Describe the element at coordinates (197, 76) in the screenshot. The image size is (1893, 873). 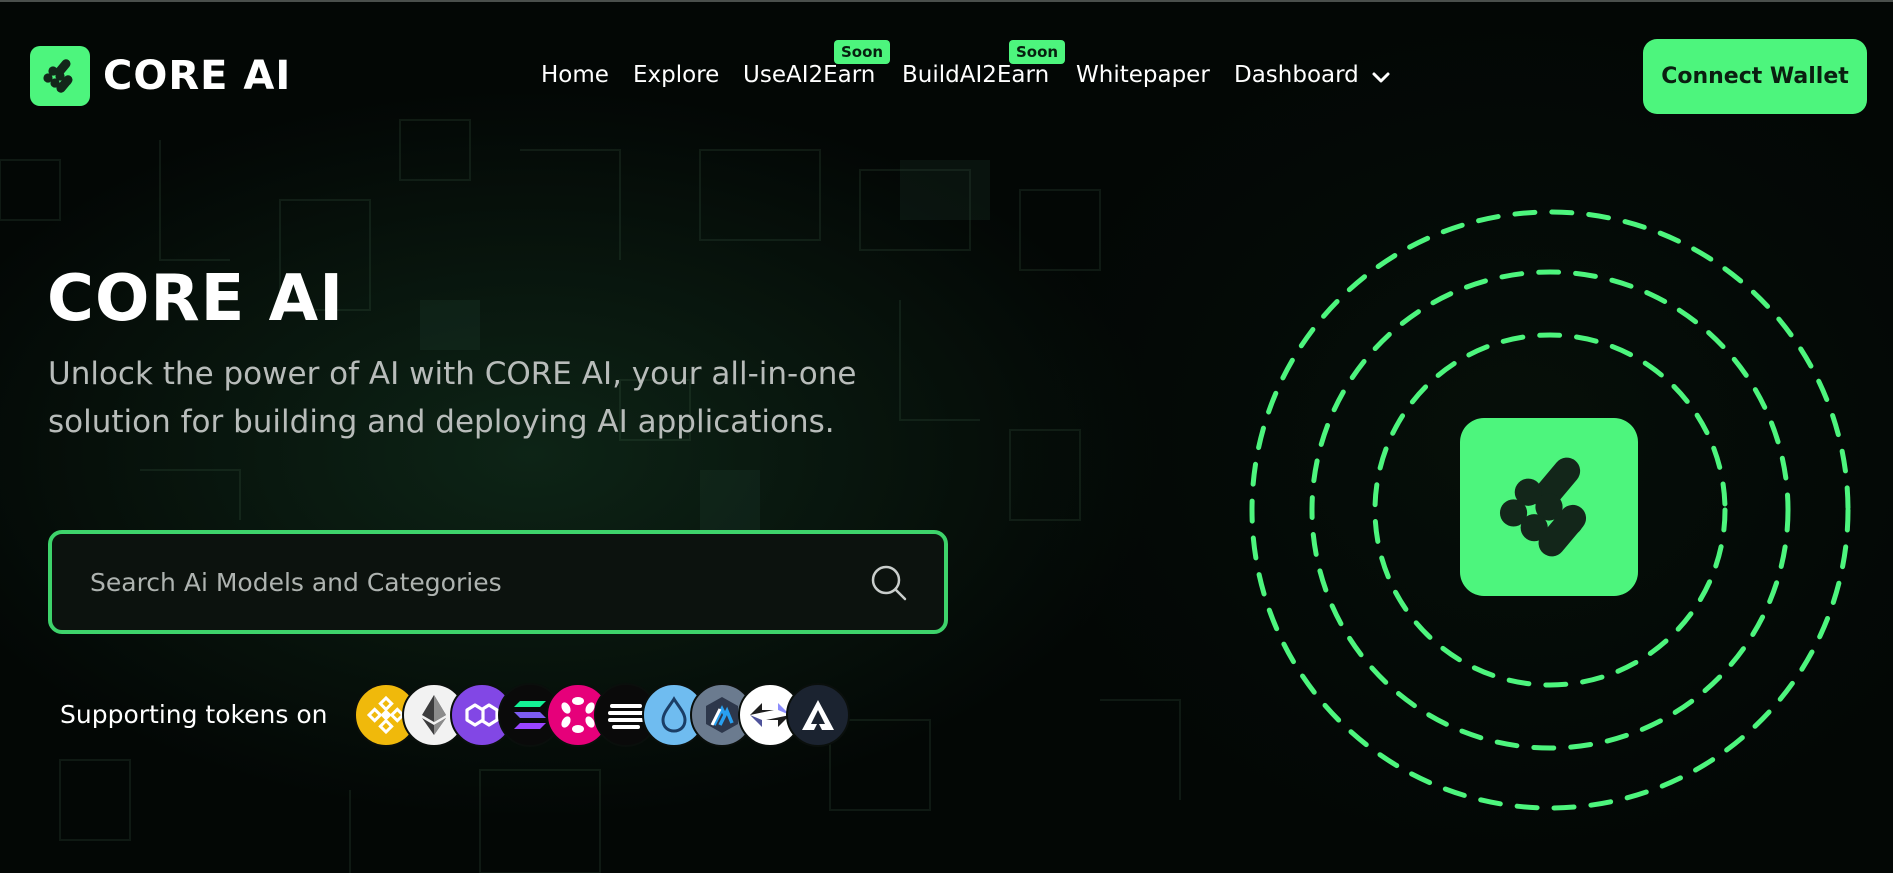
I see `brand-name: CORE AI` at that location.